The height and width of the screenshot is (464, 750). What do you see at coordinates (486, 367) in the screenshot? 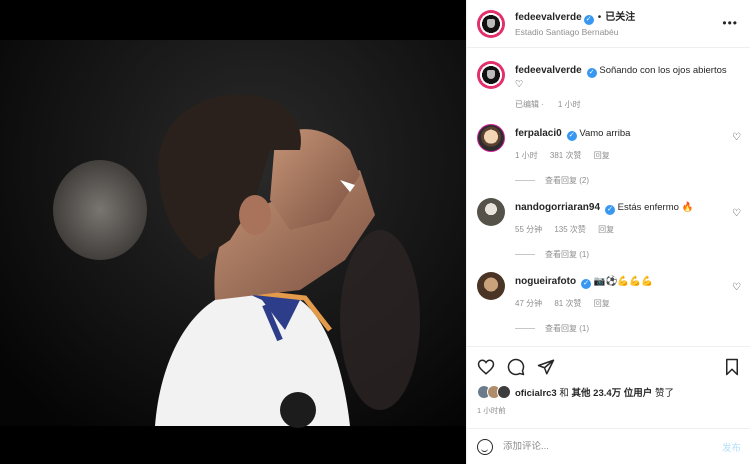
I see `like-heart-icon` at bounding box center [486, 367].